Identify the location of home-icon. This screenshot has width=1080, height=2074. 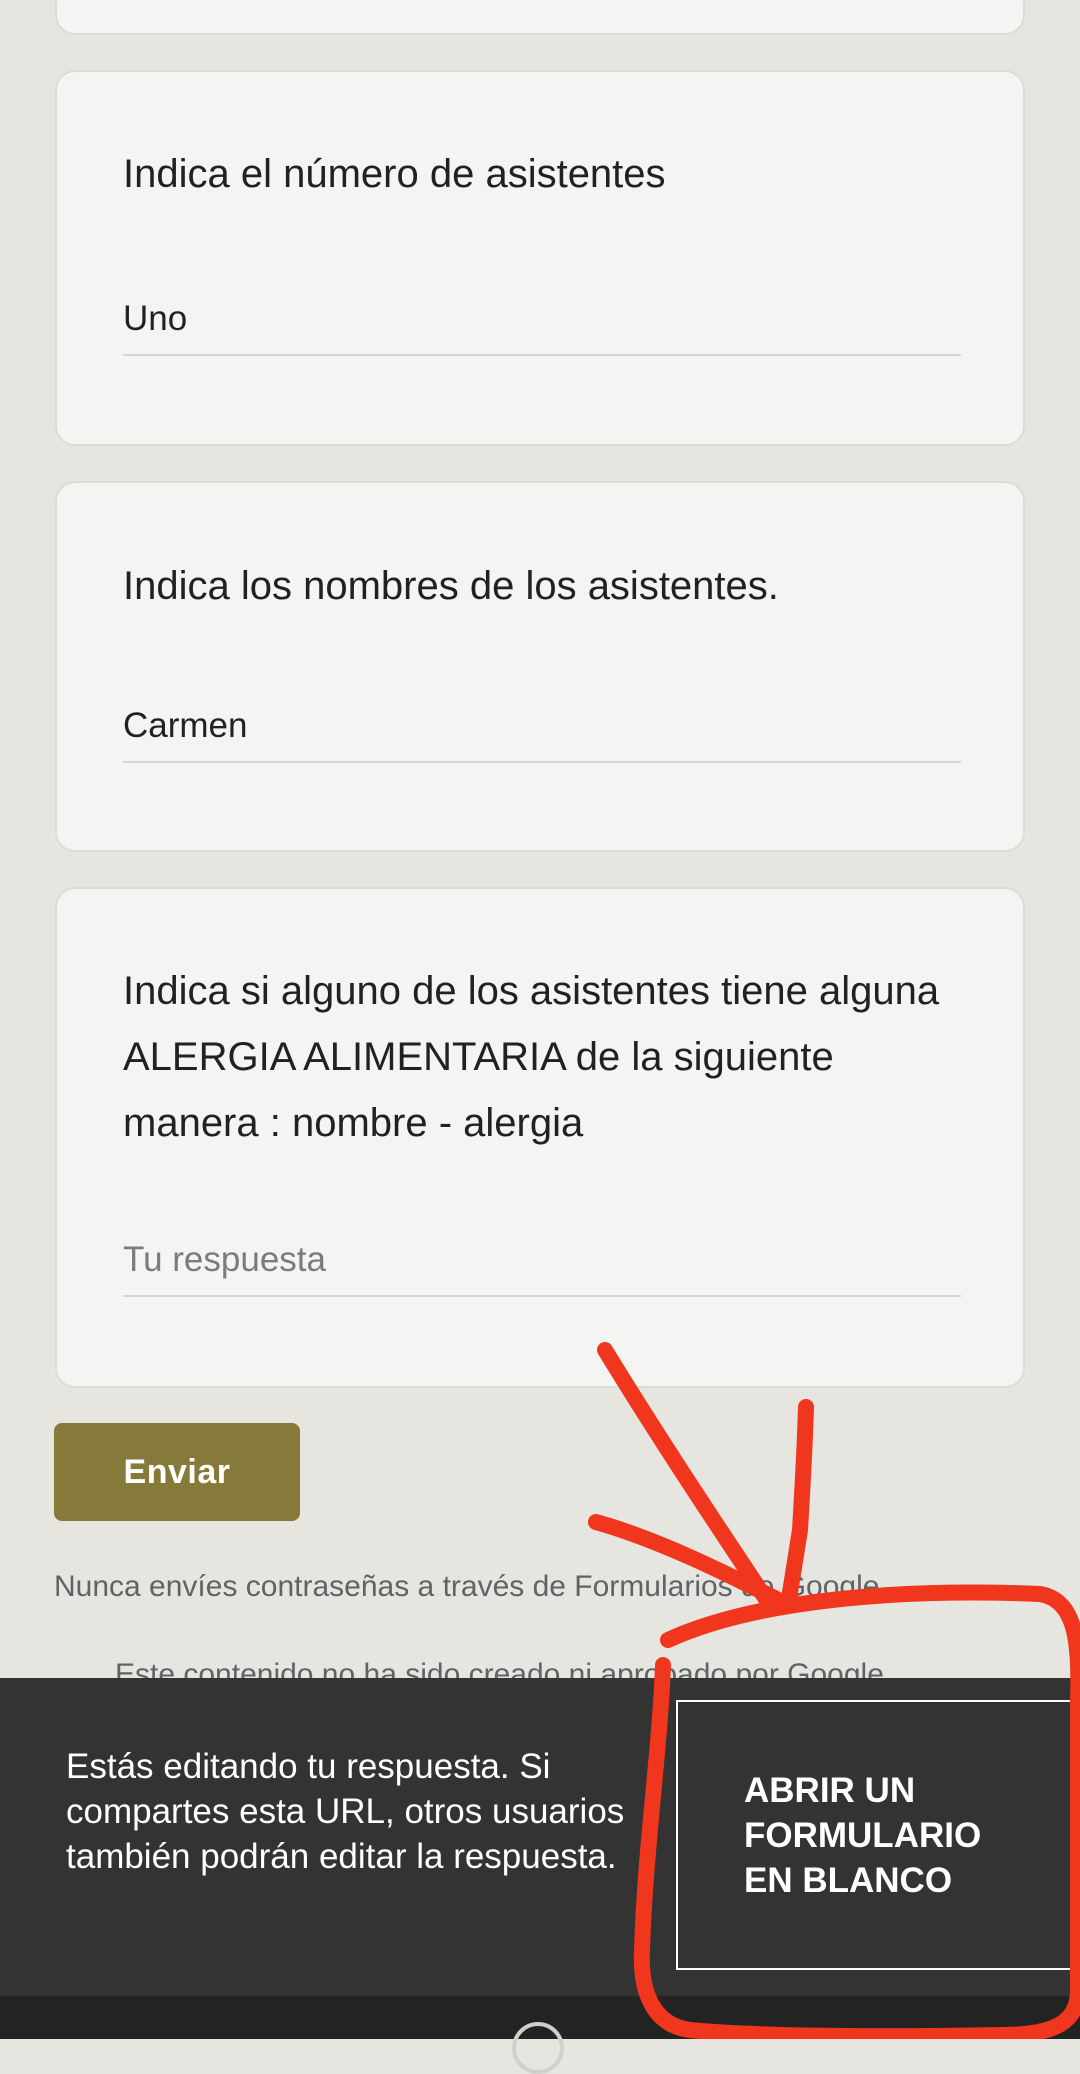
(538, 2048).